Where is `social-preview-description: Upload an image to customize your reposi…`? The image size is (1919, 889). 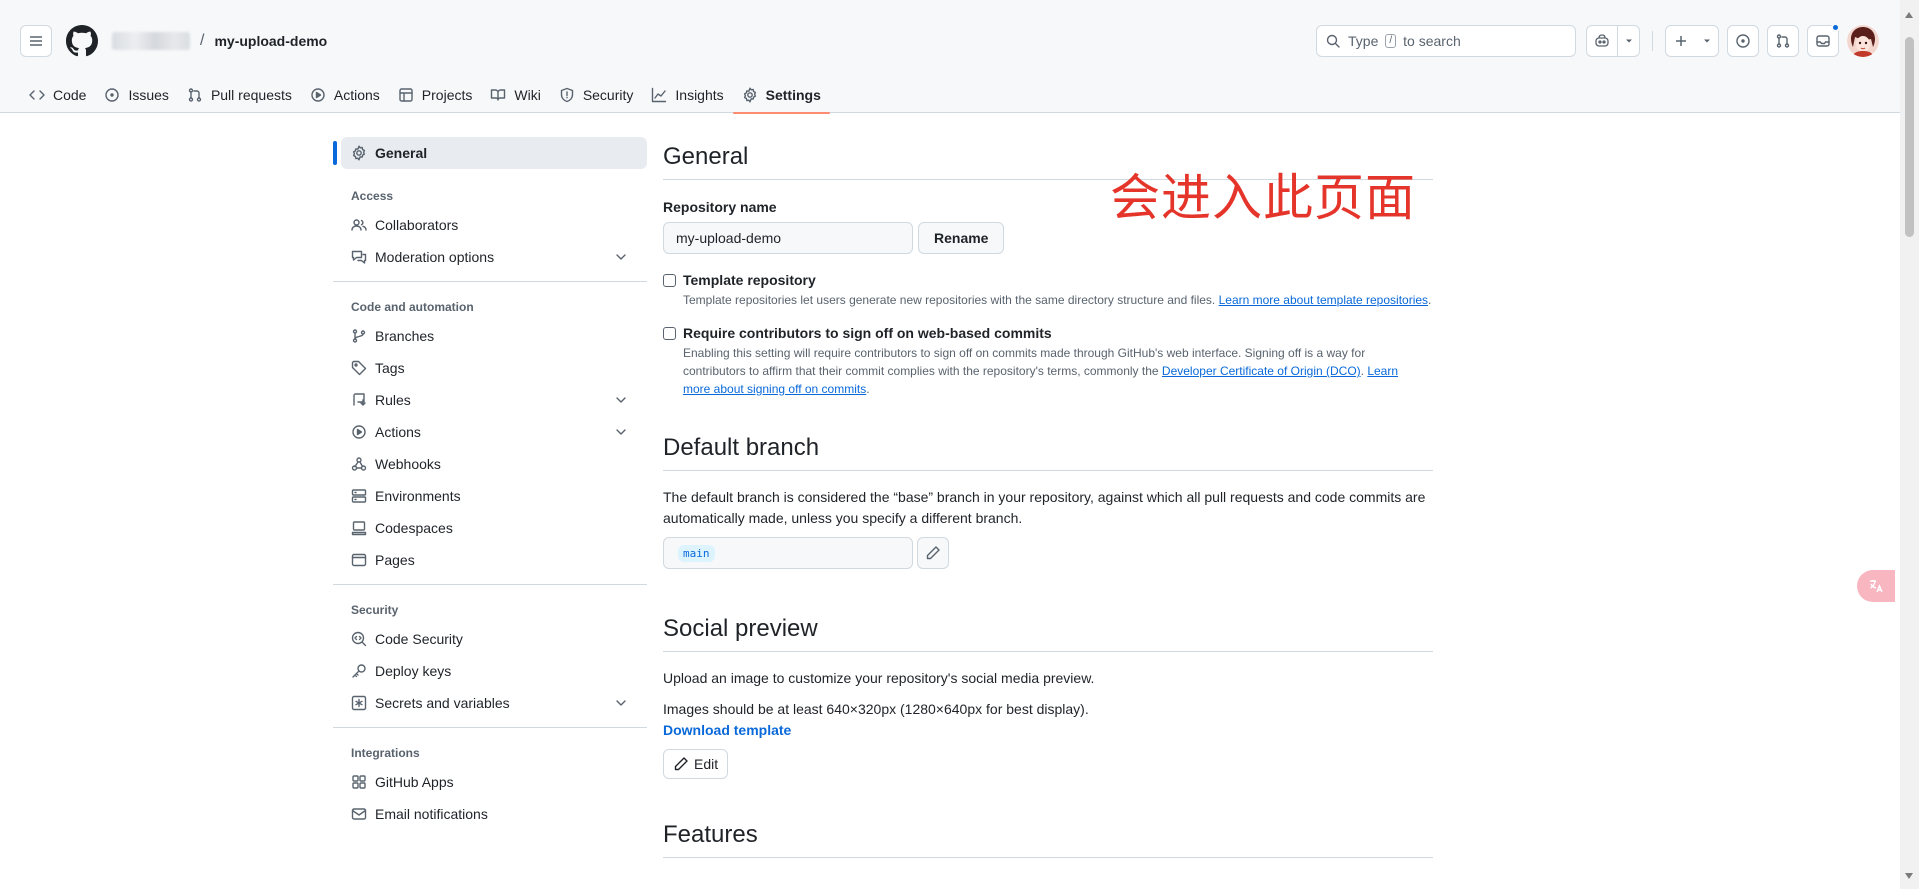
social-preview-description: Upload an image to customize your reposi… is located at coordinates (879, 678).